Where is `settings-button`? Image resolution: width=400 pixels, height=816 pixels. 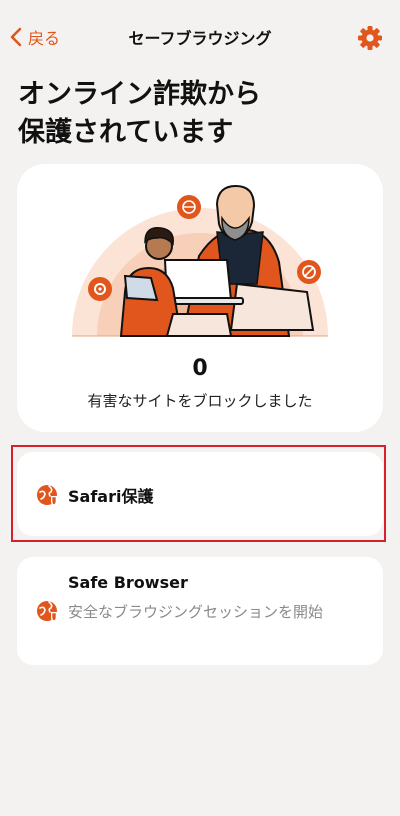 settings-button is located at coordinates (370, 38).